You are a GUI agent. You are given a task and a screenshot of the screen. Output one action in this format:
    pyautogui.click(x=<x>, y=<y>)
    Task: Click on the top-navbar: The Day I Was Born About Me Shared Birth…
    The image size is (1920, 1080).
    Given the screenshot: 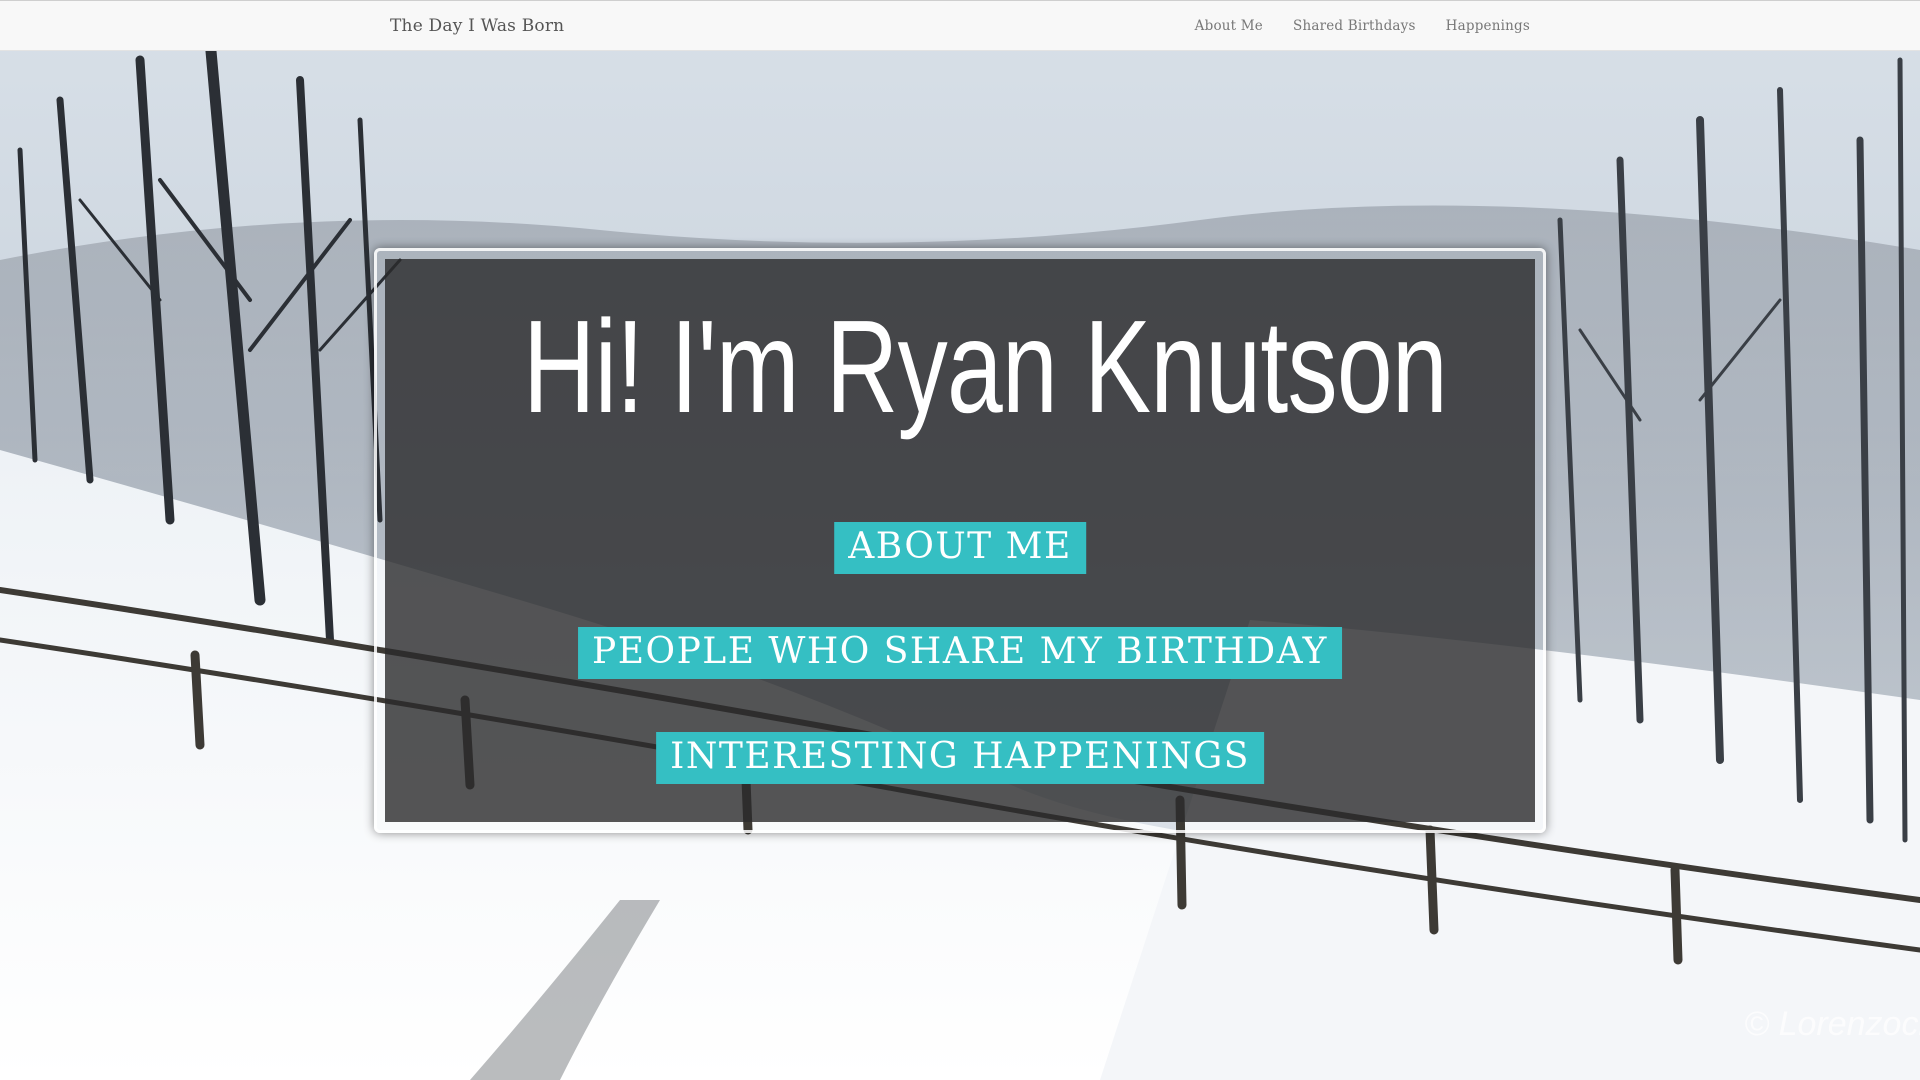 What is the action you would take?
    pyautogui.click(x=960, y=25)
    